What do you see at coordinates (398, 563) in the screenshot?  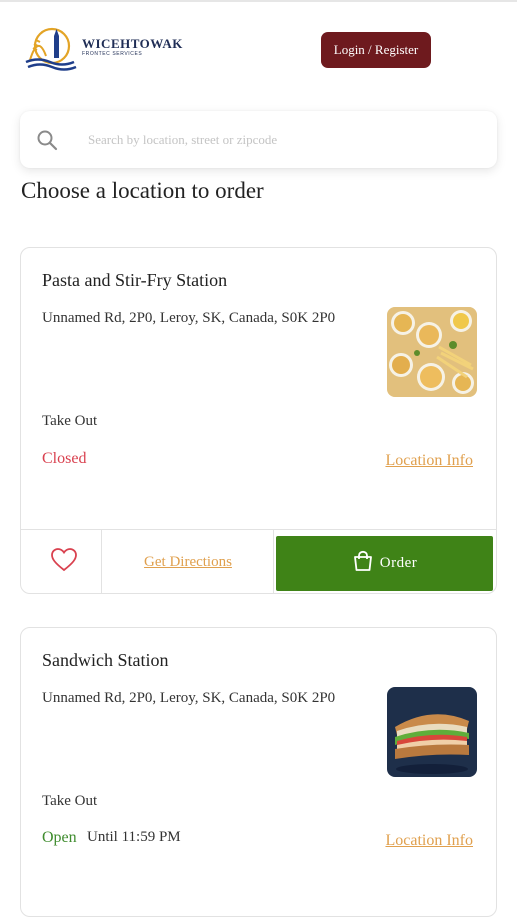 I see `order-label: Order` at bounding box center [398, 563].